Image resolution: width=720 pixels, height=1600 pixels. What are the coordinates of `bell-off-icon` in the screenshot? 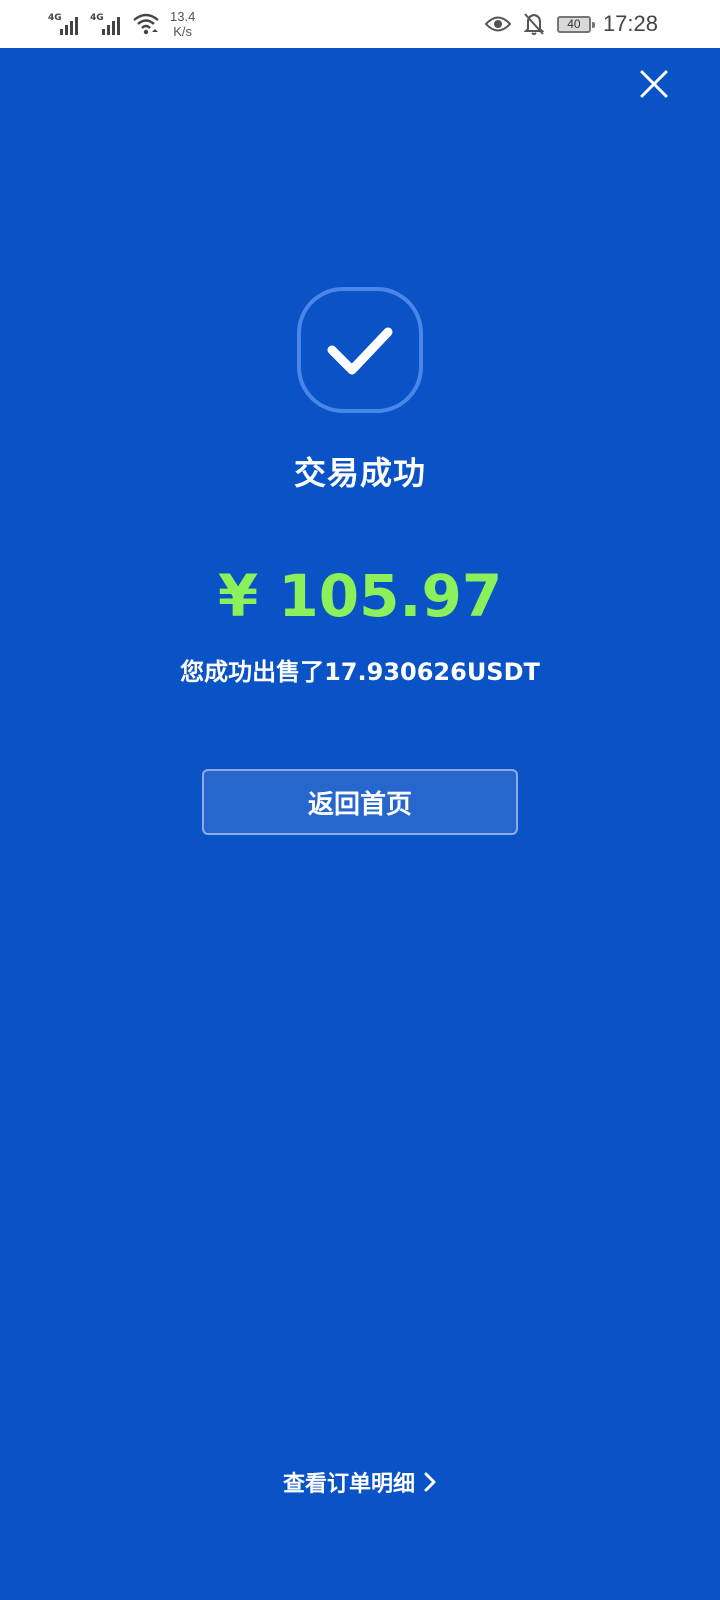 It's located at (534, 24).